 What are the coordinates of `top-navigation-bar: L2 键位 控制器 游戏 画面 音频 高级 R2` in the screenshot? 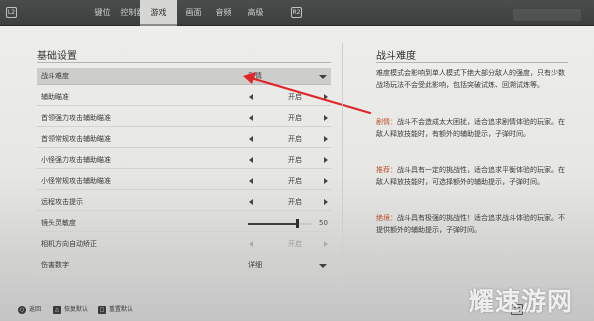 It's located at (297, 13).